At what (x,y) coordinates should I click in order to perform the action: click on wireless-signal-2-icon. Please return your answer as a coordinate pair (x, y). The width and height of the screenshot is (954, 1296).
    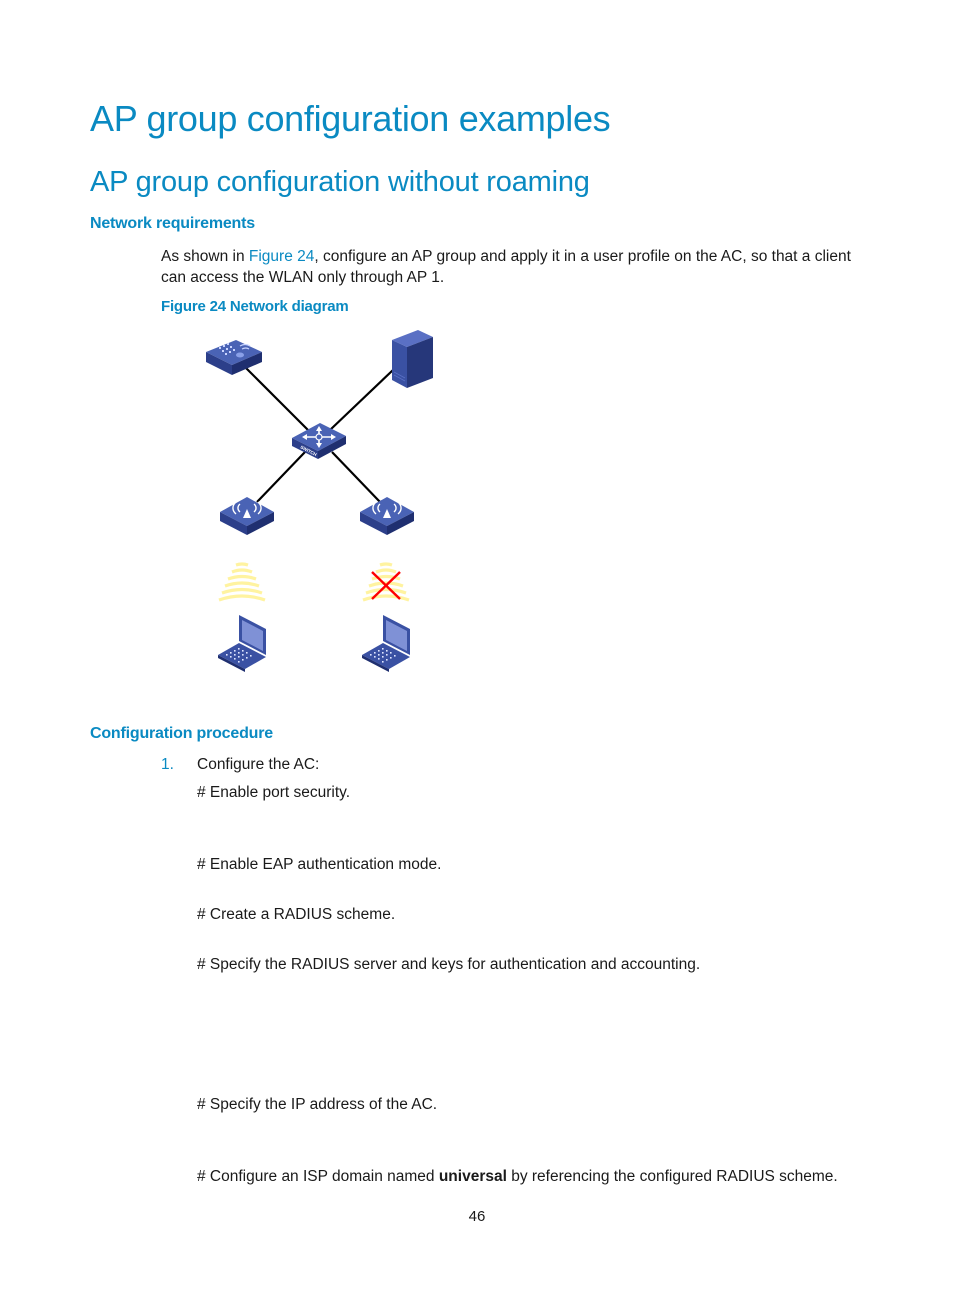
    Looking at the image, I should click on (386, 582).